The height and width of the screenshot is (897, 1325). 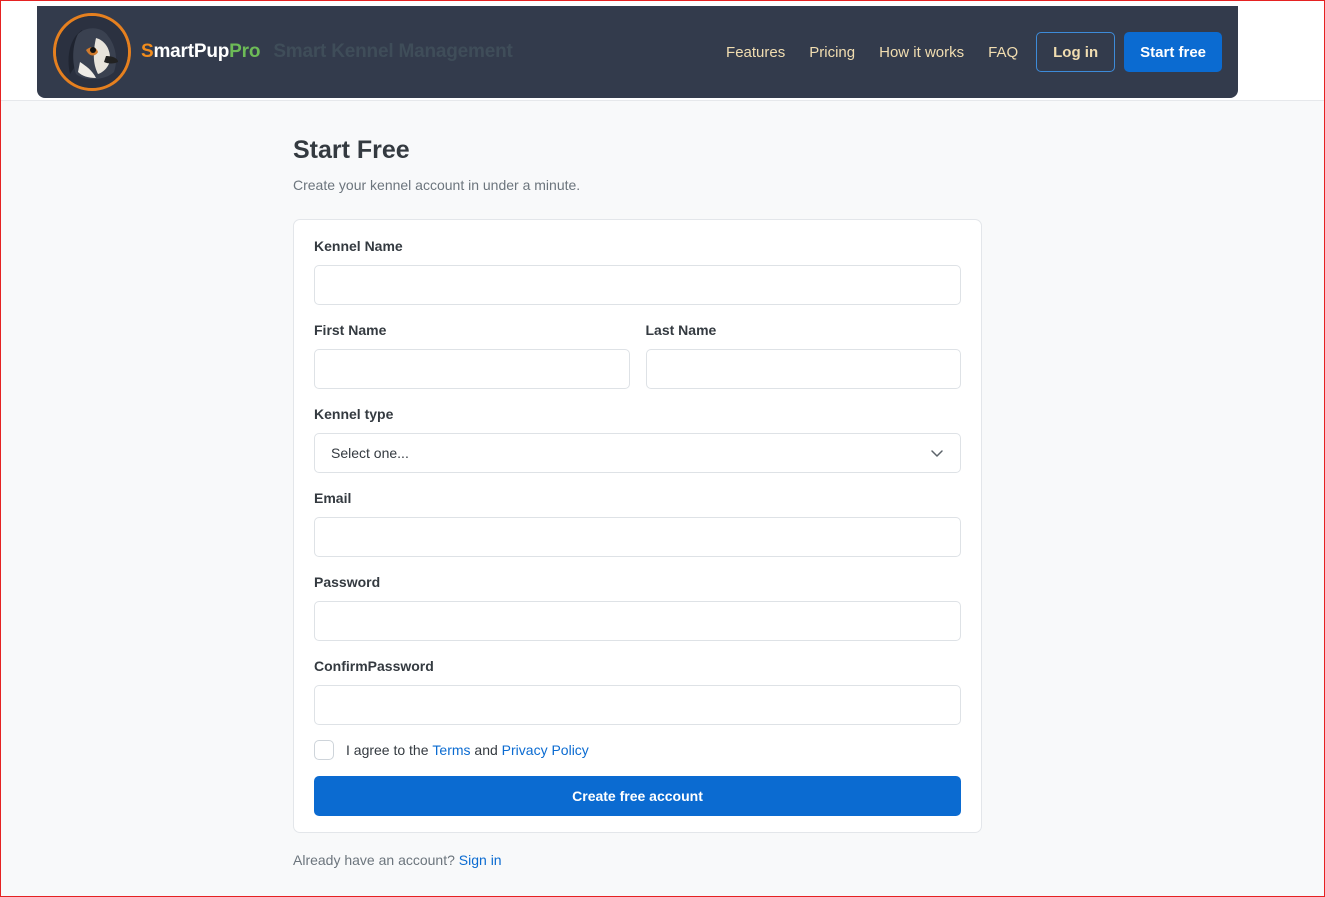 I want to click on signin-link: Sign in, so click(x=480, y=860).